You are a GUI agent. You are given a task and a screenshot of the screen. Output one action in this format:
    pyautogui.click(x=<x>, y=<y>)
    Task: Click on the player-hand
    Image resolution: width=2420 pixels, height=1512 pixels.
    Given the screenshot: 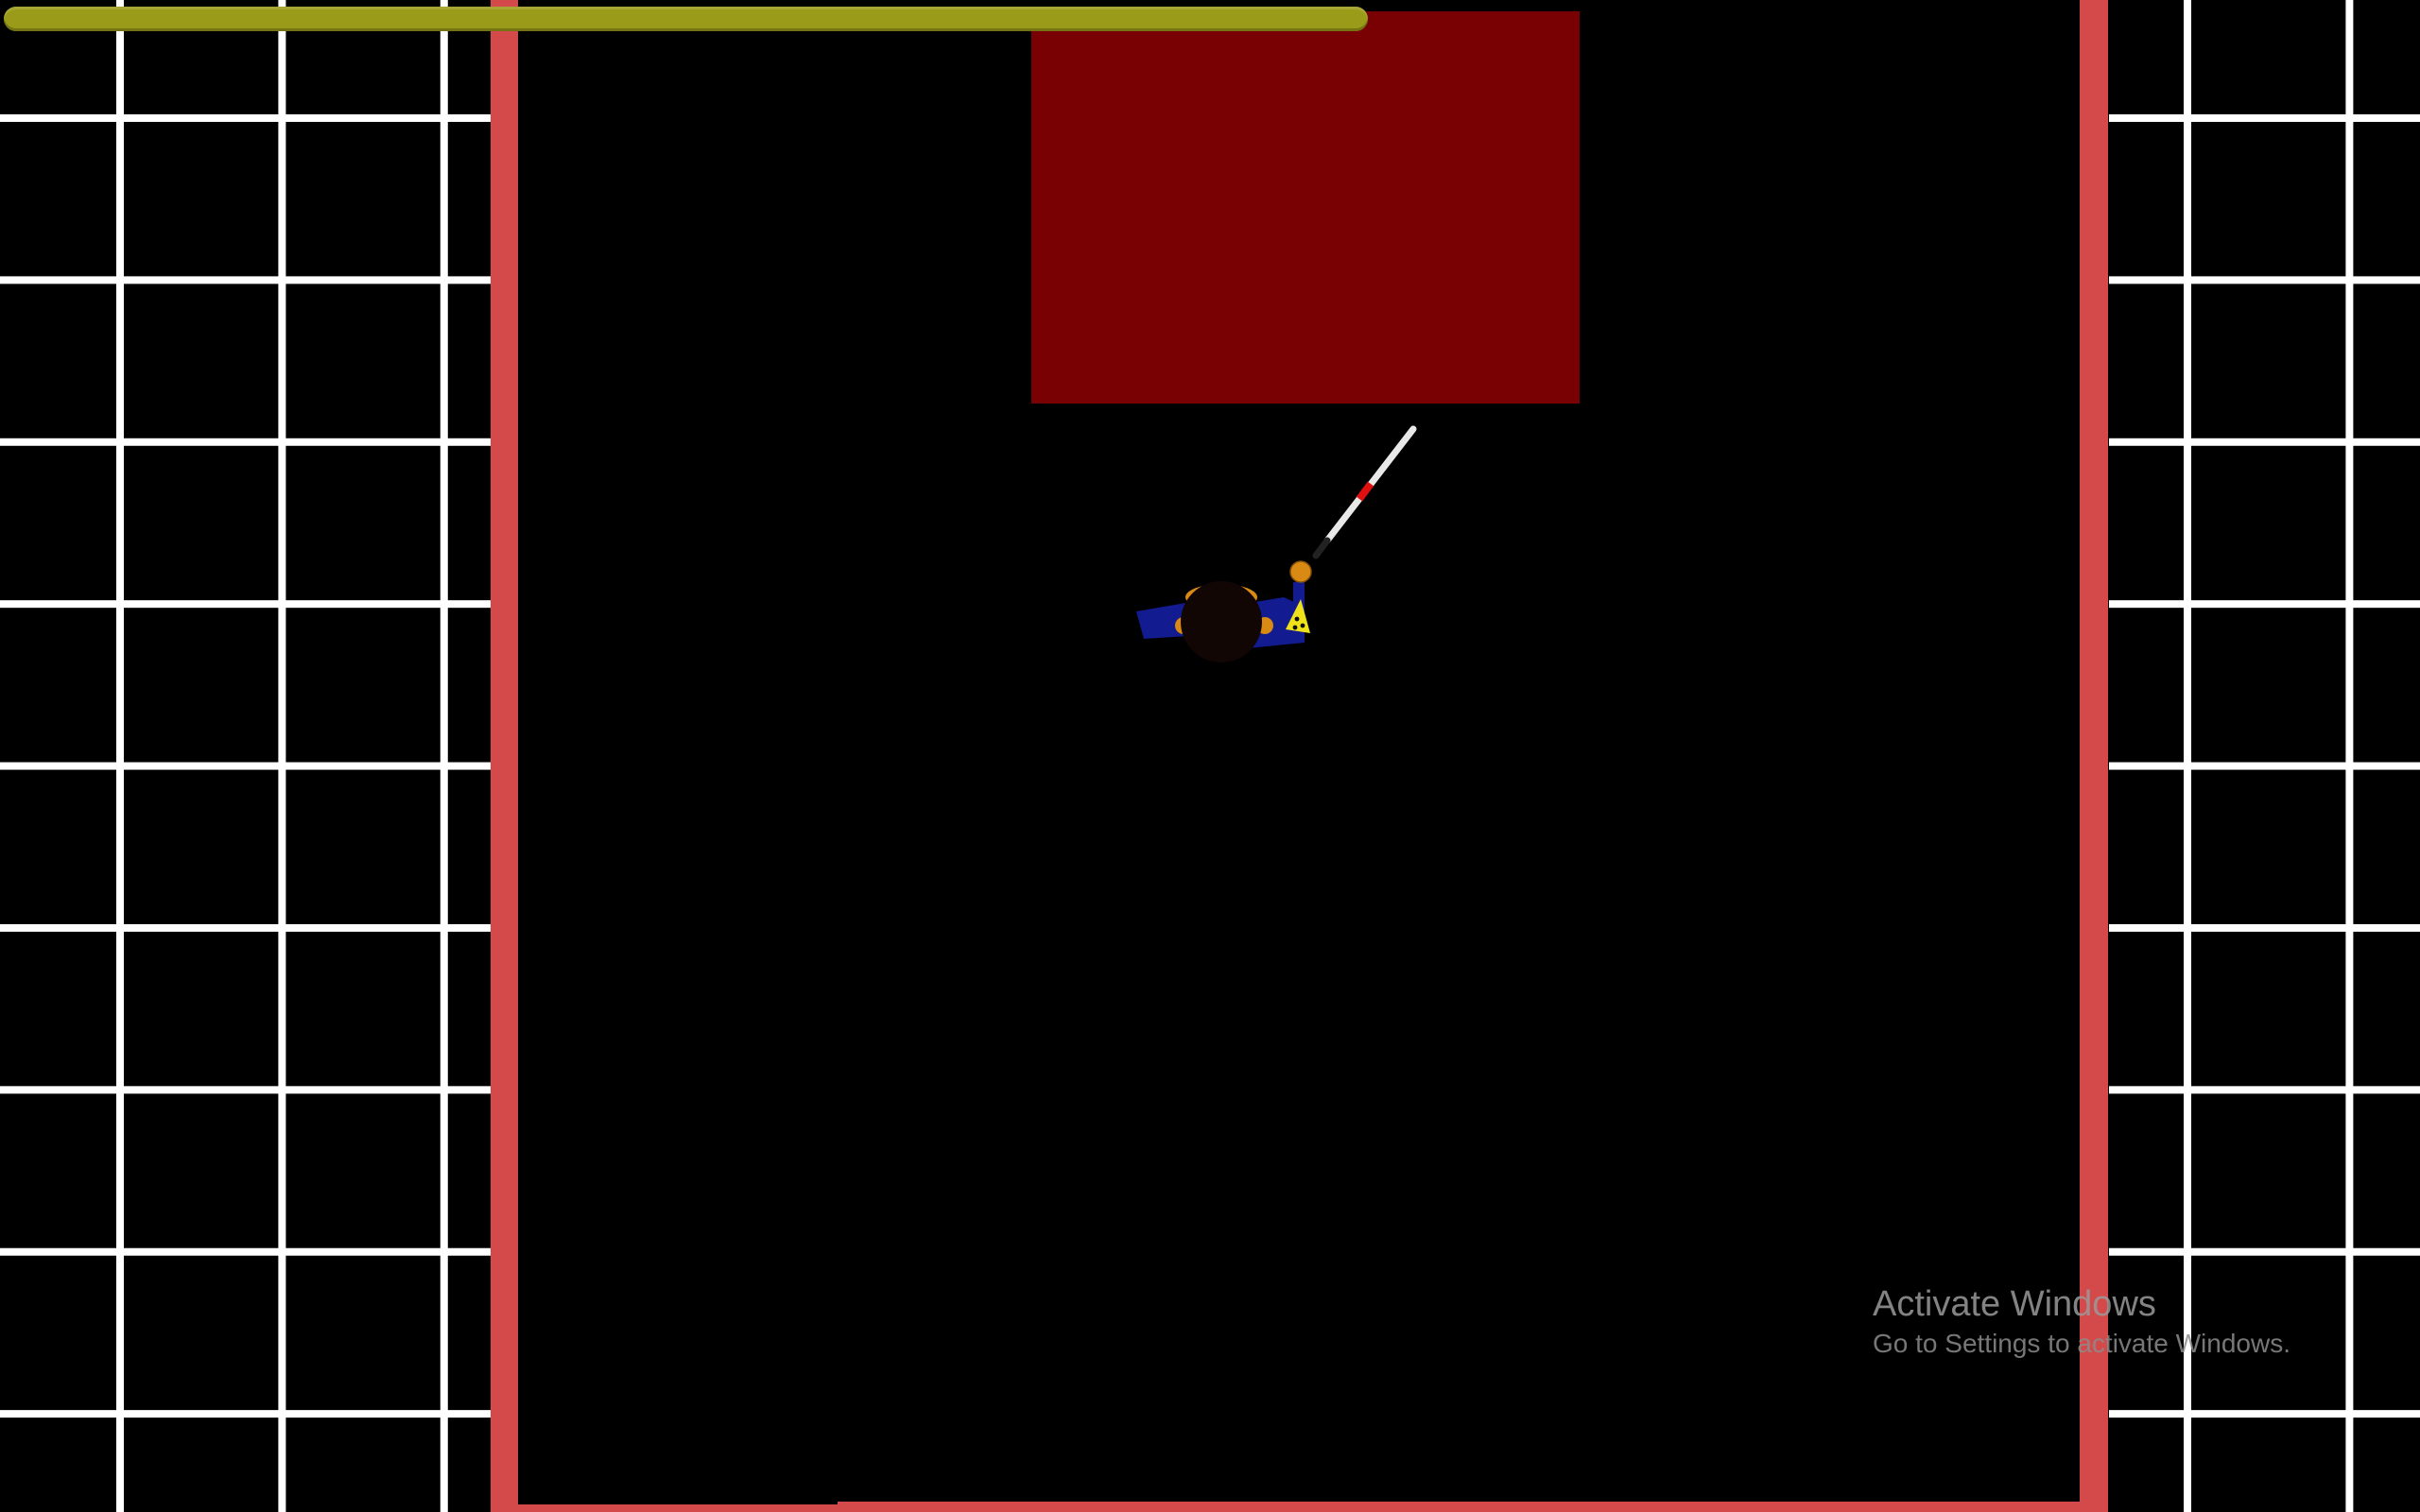 What is the action you would take?
    pyautogui.click(x=1300, y=571)
    